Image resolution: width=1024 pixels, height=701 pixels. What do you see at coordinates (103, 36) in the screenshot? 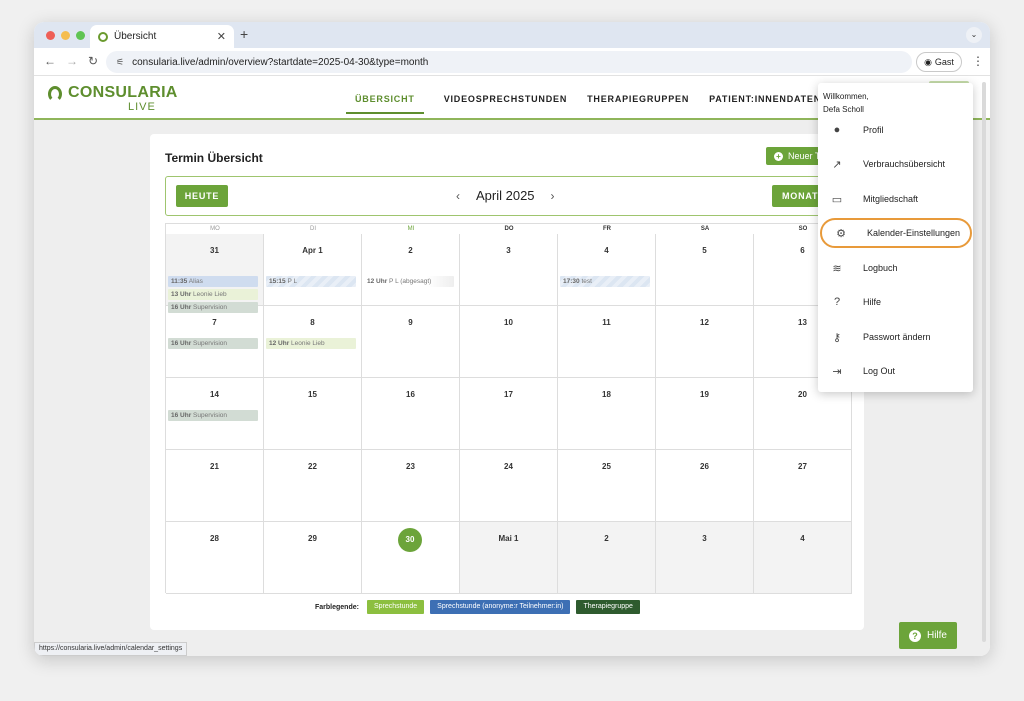
I see `favicon-icon` at bounding box center [103, 36].